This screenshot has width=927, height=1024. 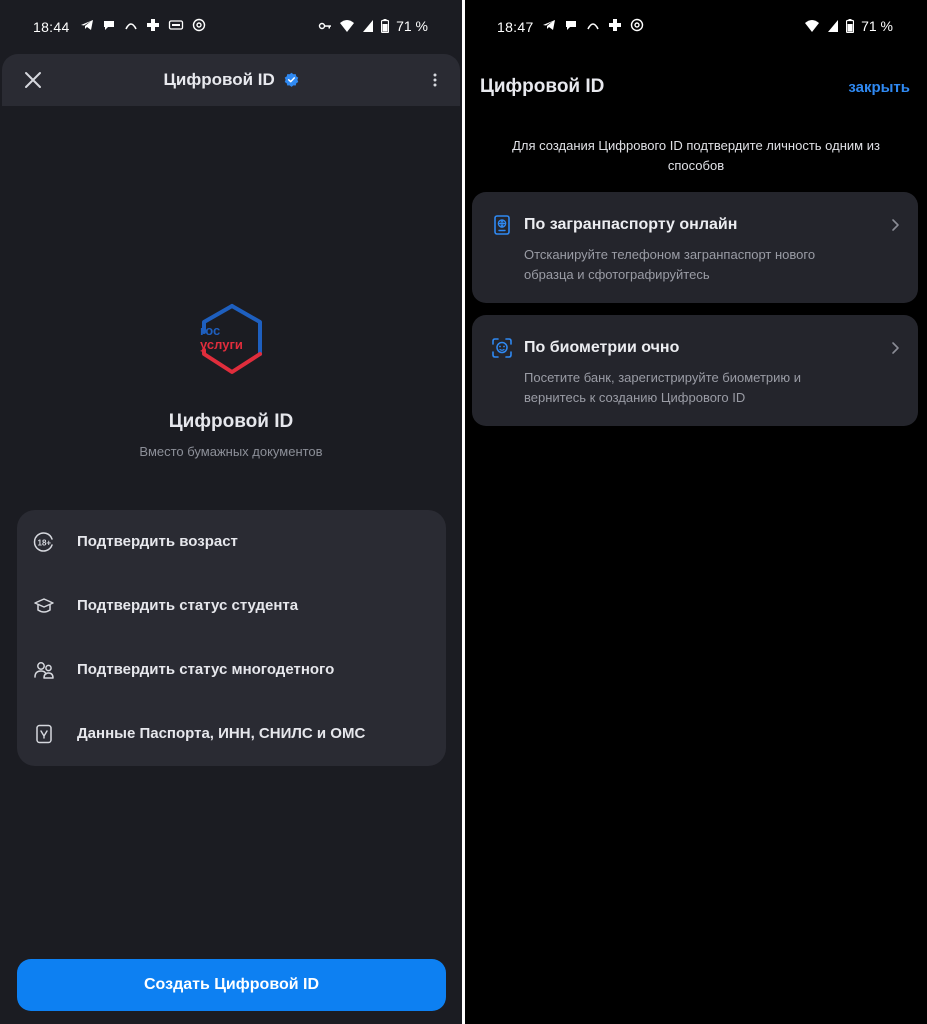 I want to click on card-icon, so click(x=176, y=25).